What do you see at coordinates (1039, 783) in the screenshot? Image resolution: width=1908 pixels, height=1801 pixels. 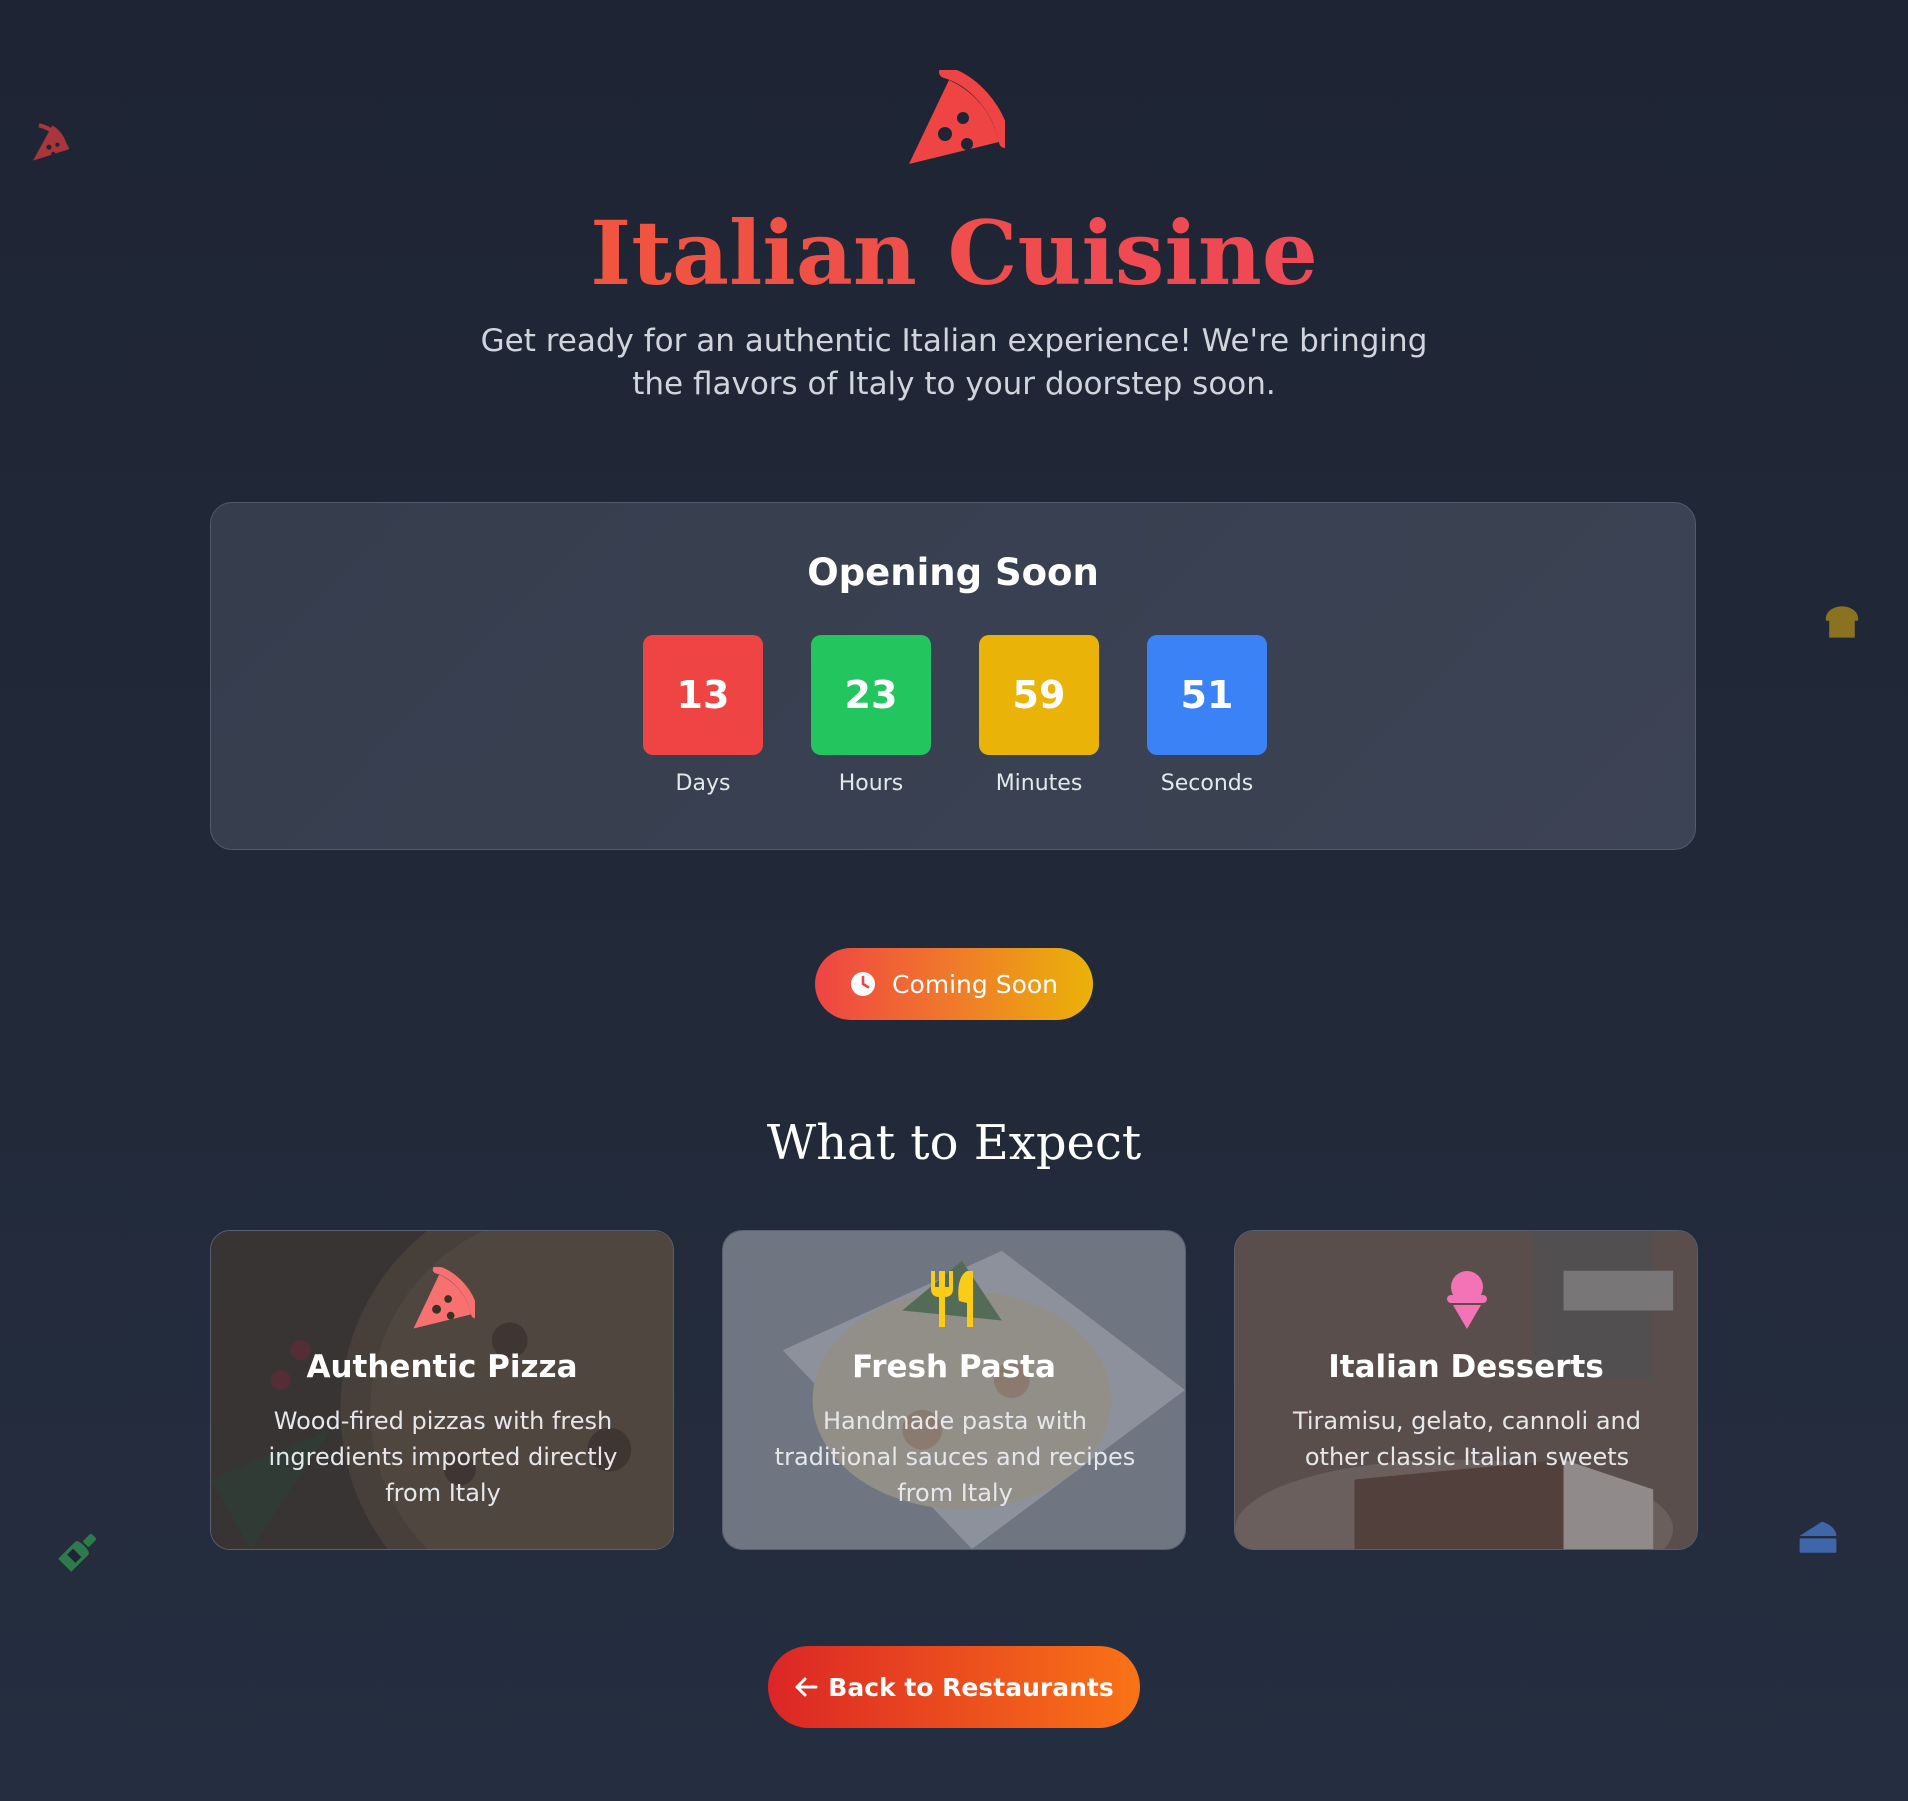 I see `countdown-minutes-label: Minutes` at bounding box center [1039, 783].